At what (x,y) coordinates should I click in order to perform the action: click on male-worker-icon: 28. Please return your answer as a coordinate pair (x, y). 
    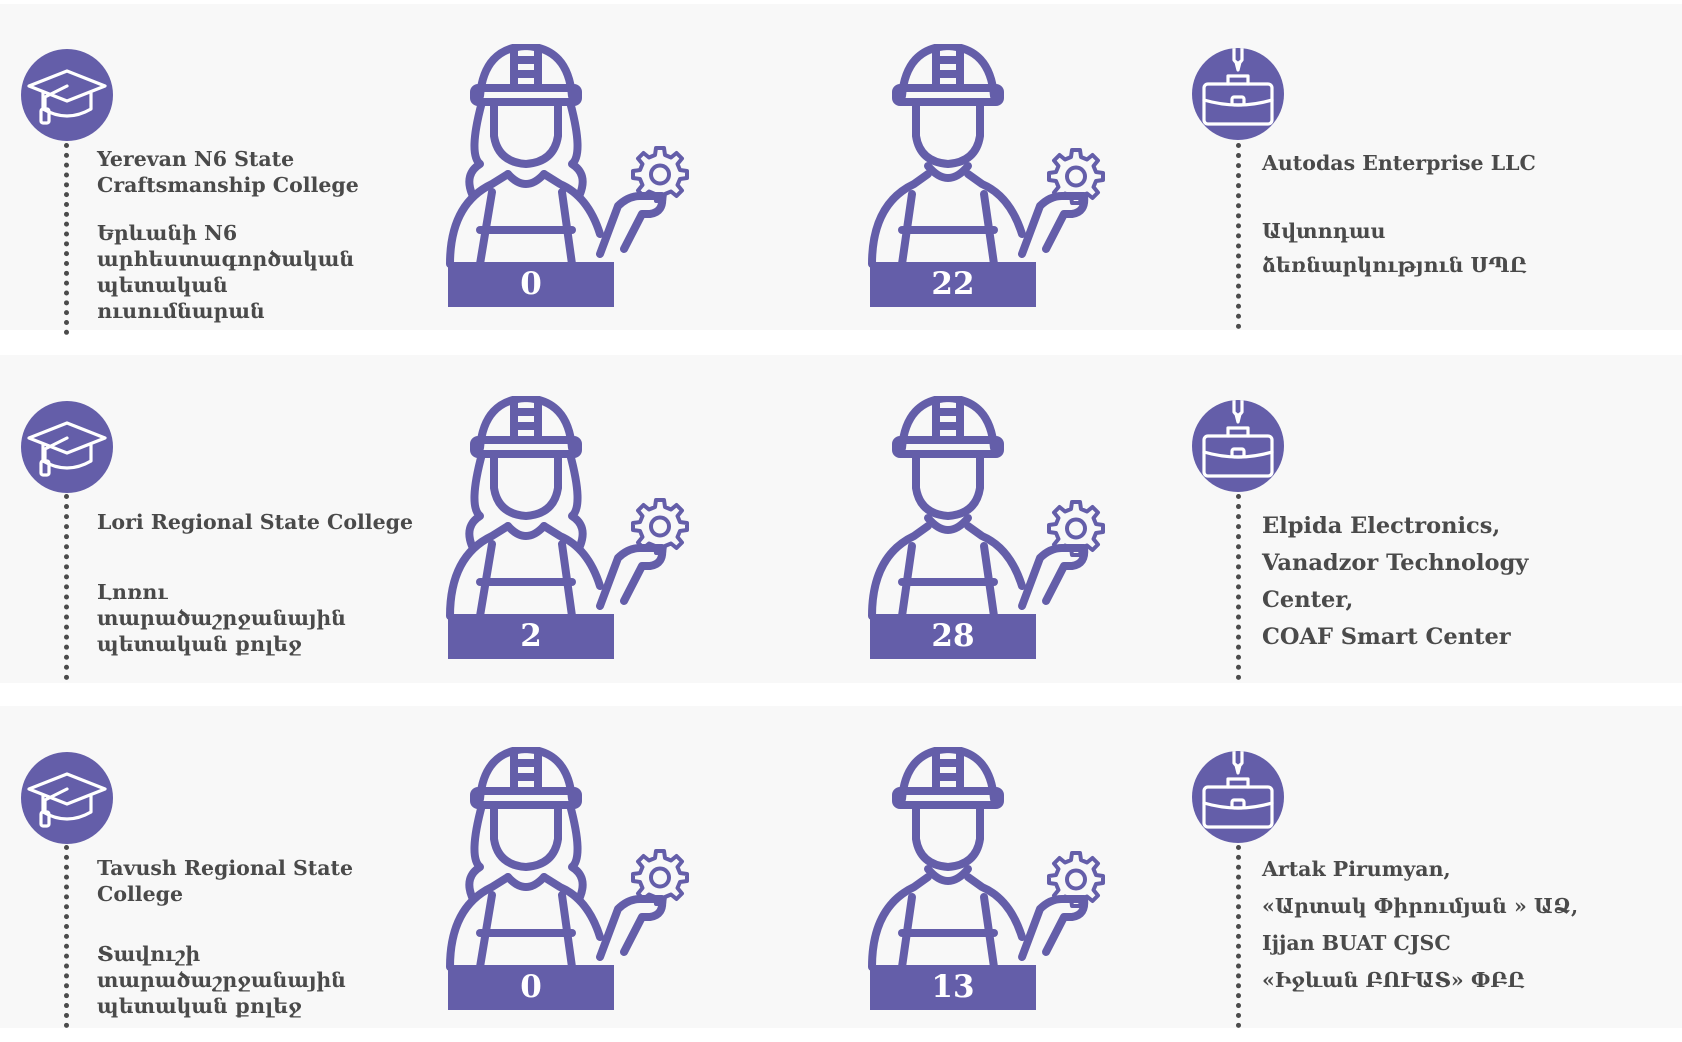
    Looking at the image, I should click on (980, 531).